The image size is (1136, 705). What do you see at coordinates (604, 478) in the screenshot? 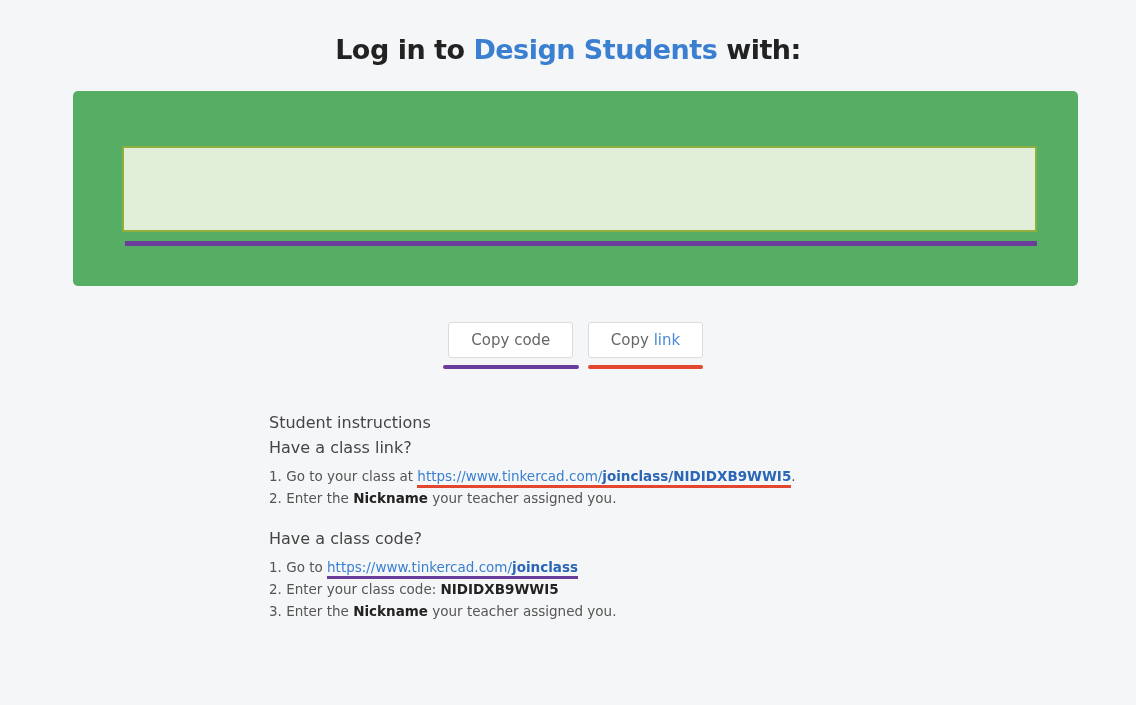
I see `class-link: https://www.tinkercad.com/joinclass/NIDIDXB9WWI5` at bounding box center [604, 478].